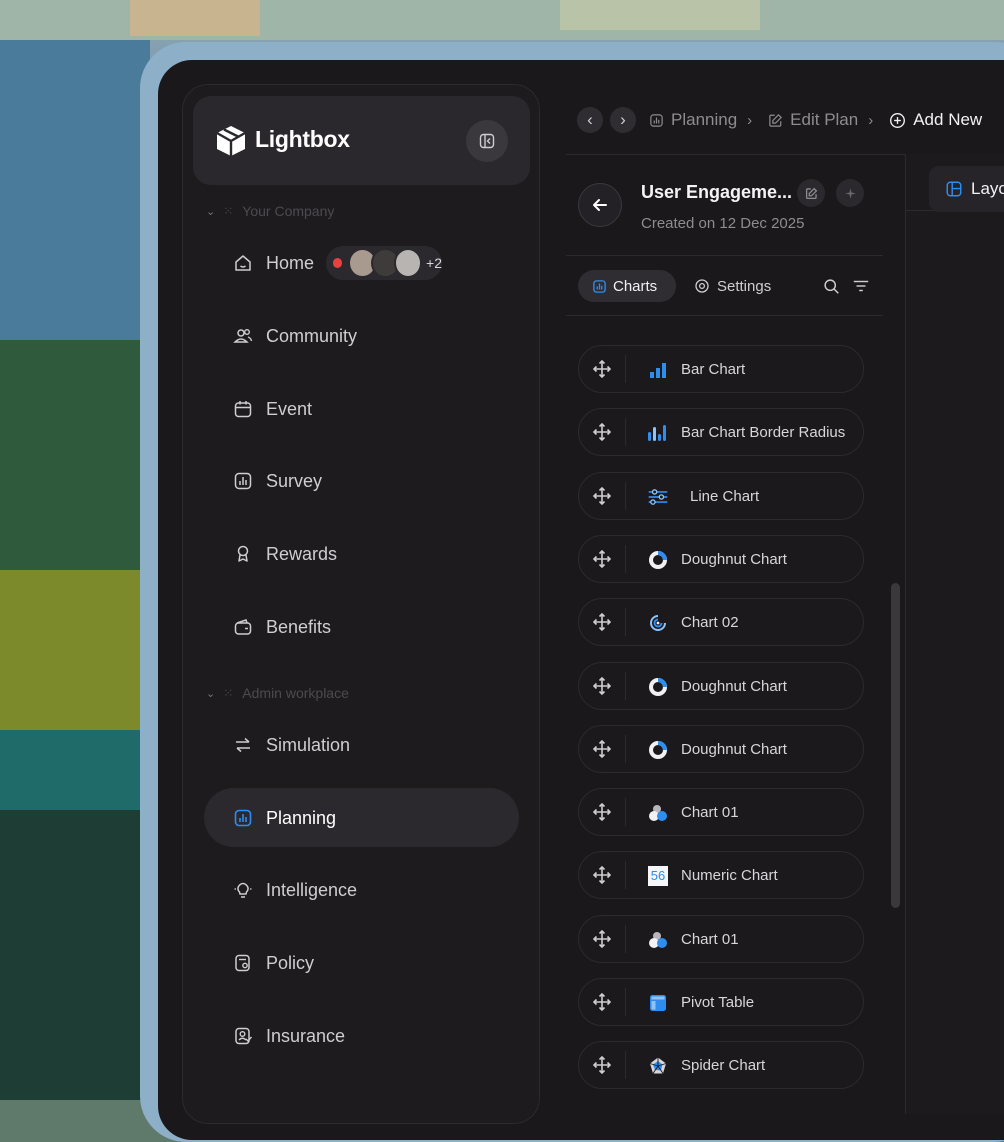 The width and height of the screenshot is (1004, 1142). Describe the element at coordinates (850, 193) in the screenshot. I see `sparkle-button` at that location.